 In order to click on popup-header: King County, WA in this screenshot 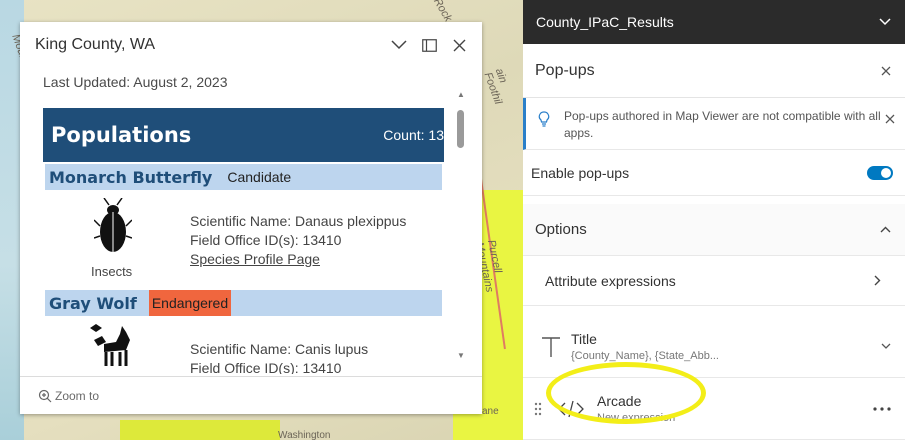, I will do `click(251, 45)`.